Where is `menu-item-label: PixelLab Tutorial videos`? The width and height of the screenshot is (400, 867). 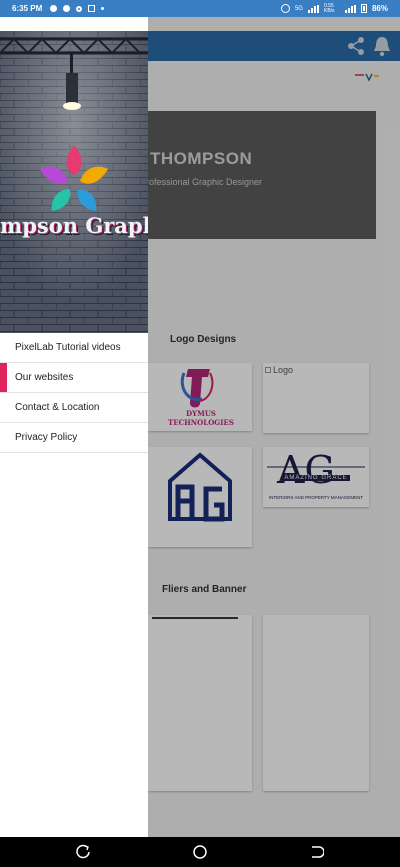
menu-item-label: PixelLab Tutorial videos is located at coordinates (68, 347).